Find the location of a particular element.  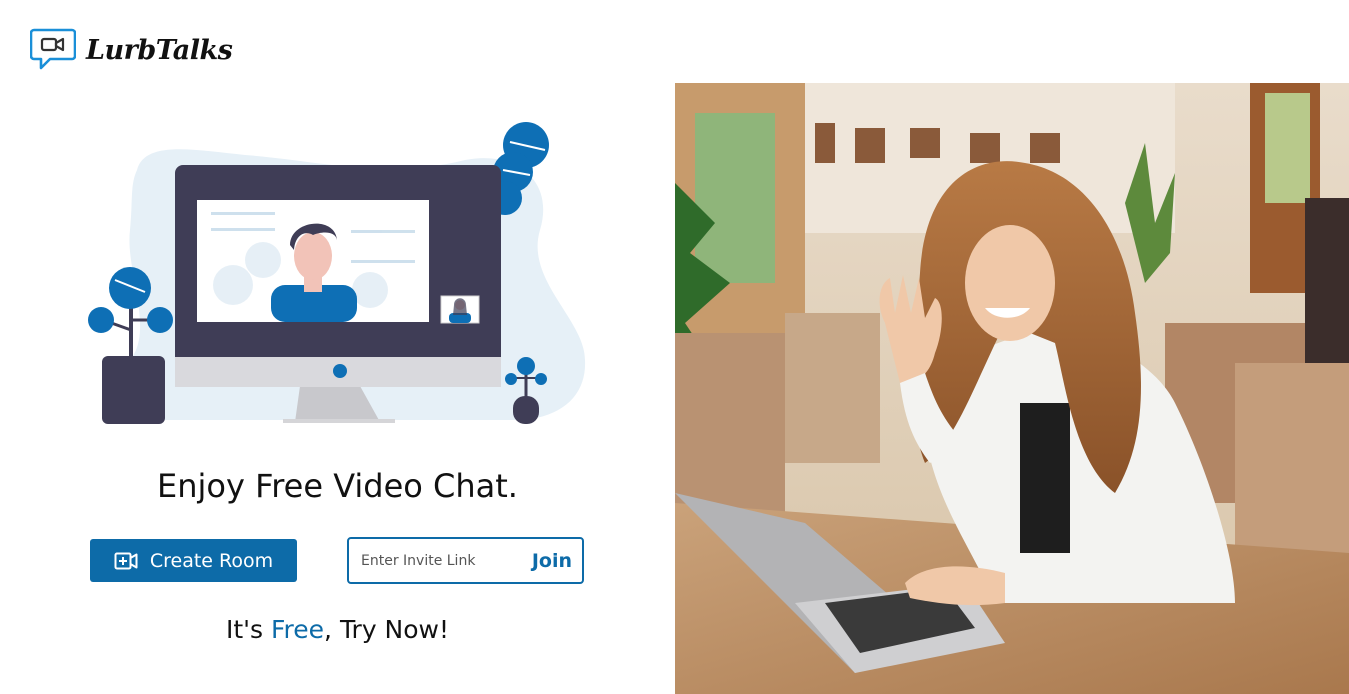

brand-logo: LurbTalks is located at coordinates (131, 50).